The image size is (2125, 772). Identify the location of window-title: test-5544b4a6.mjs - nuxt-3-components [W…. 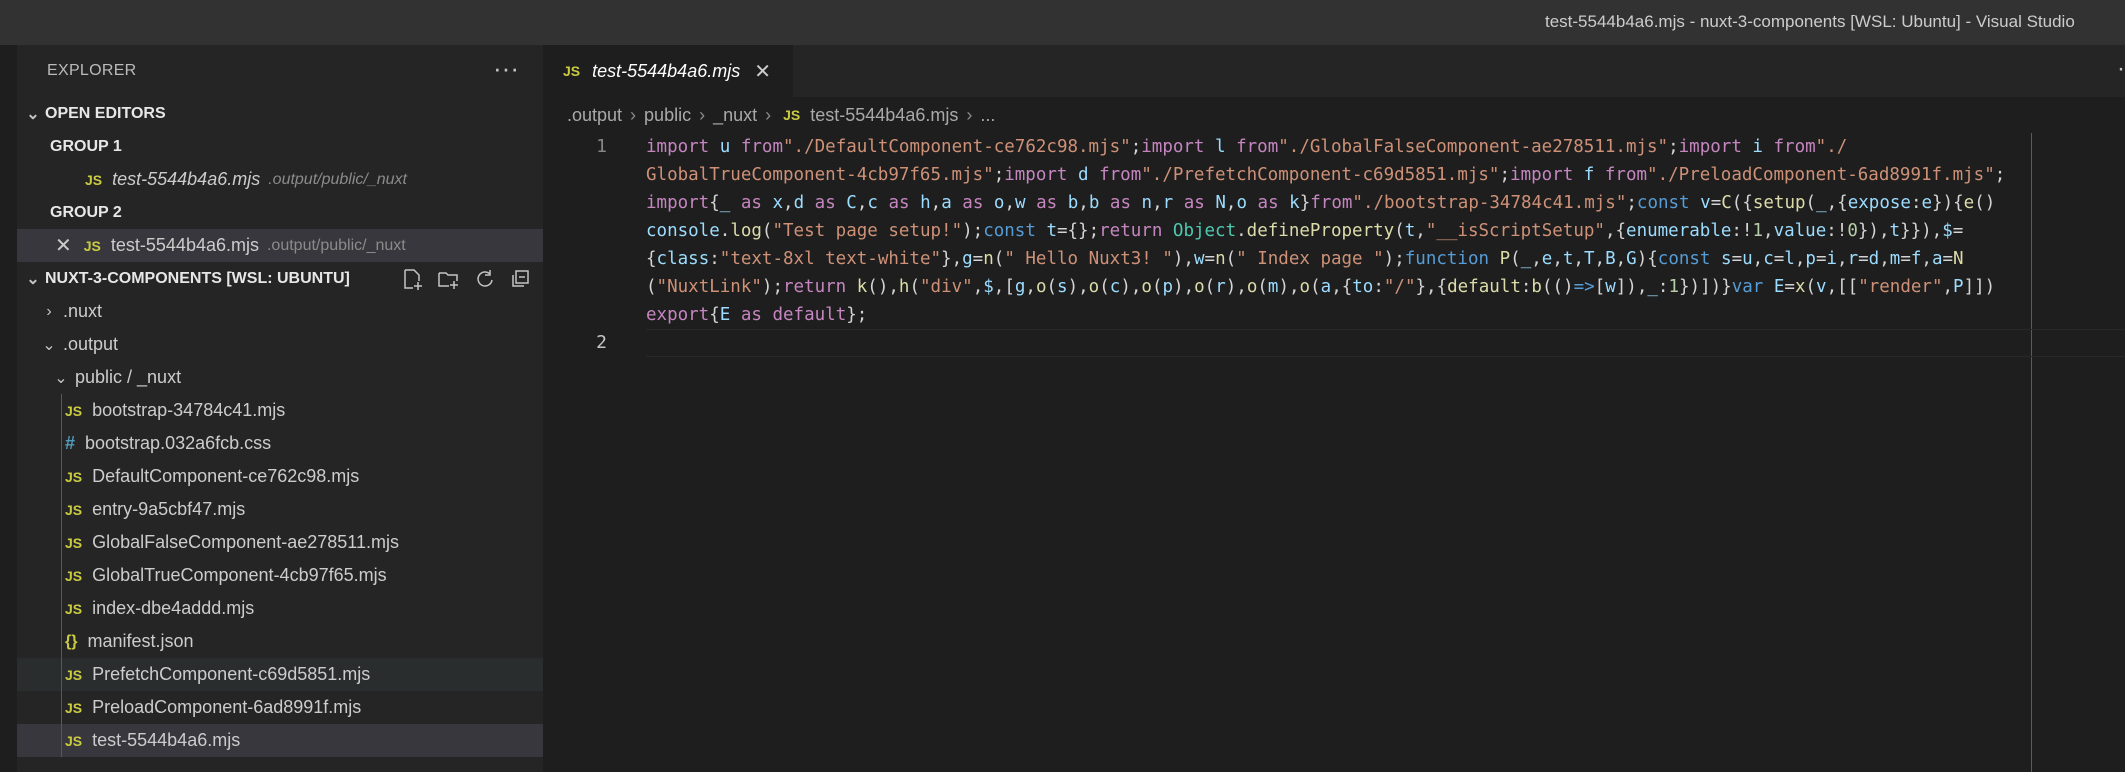
(1810, 21).